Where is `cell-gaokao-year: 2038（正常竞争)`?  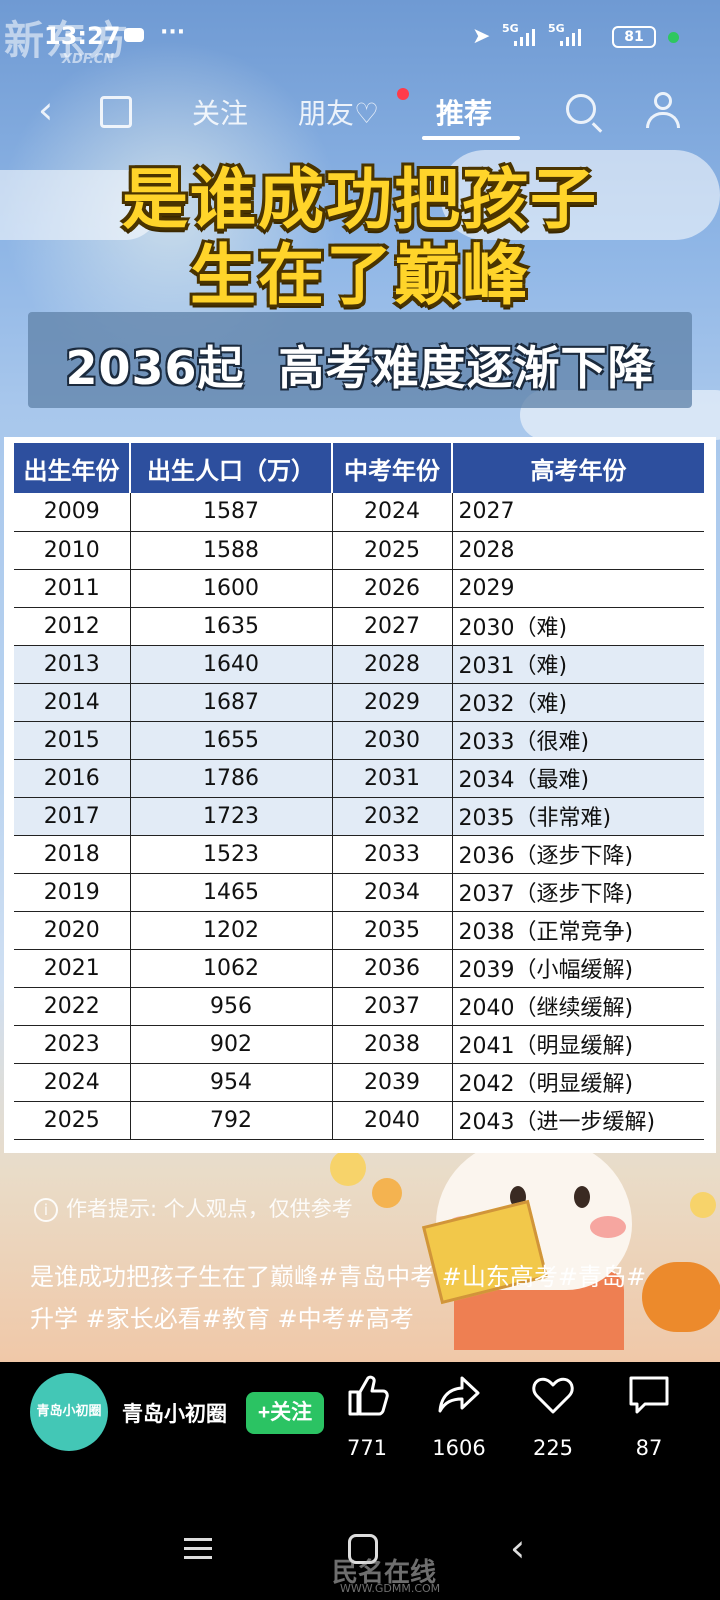
cell-gaokao-year: 2038（正常竞争) is located at coordinates (578, 930).